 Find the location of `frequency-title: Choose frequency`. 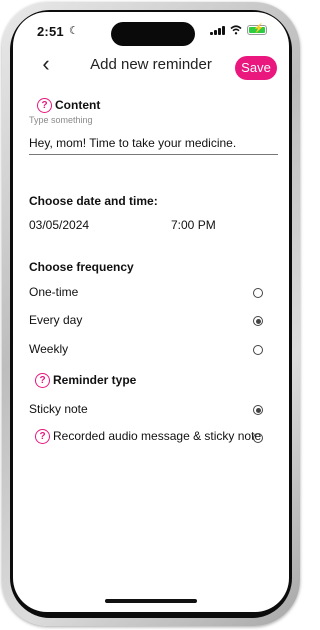

frequency-title: Choose frequency is located at coordinates (81, 267).